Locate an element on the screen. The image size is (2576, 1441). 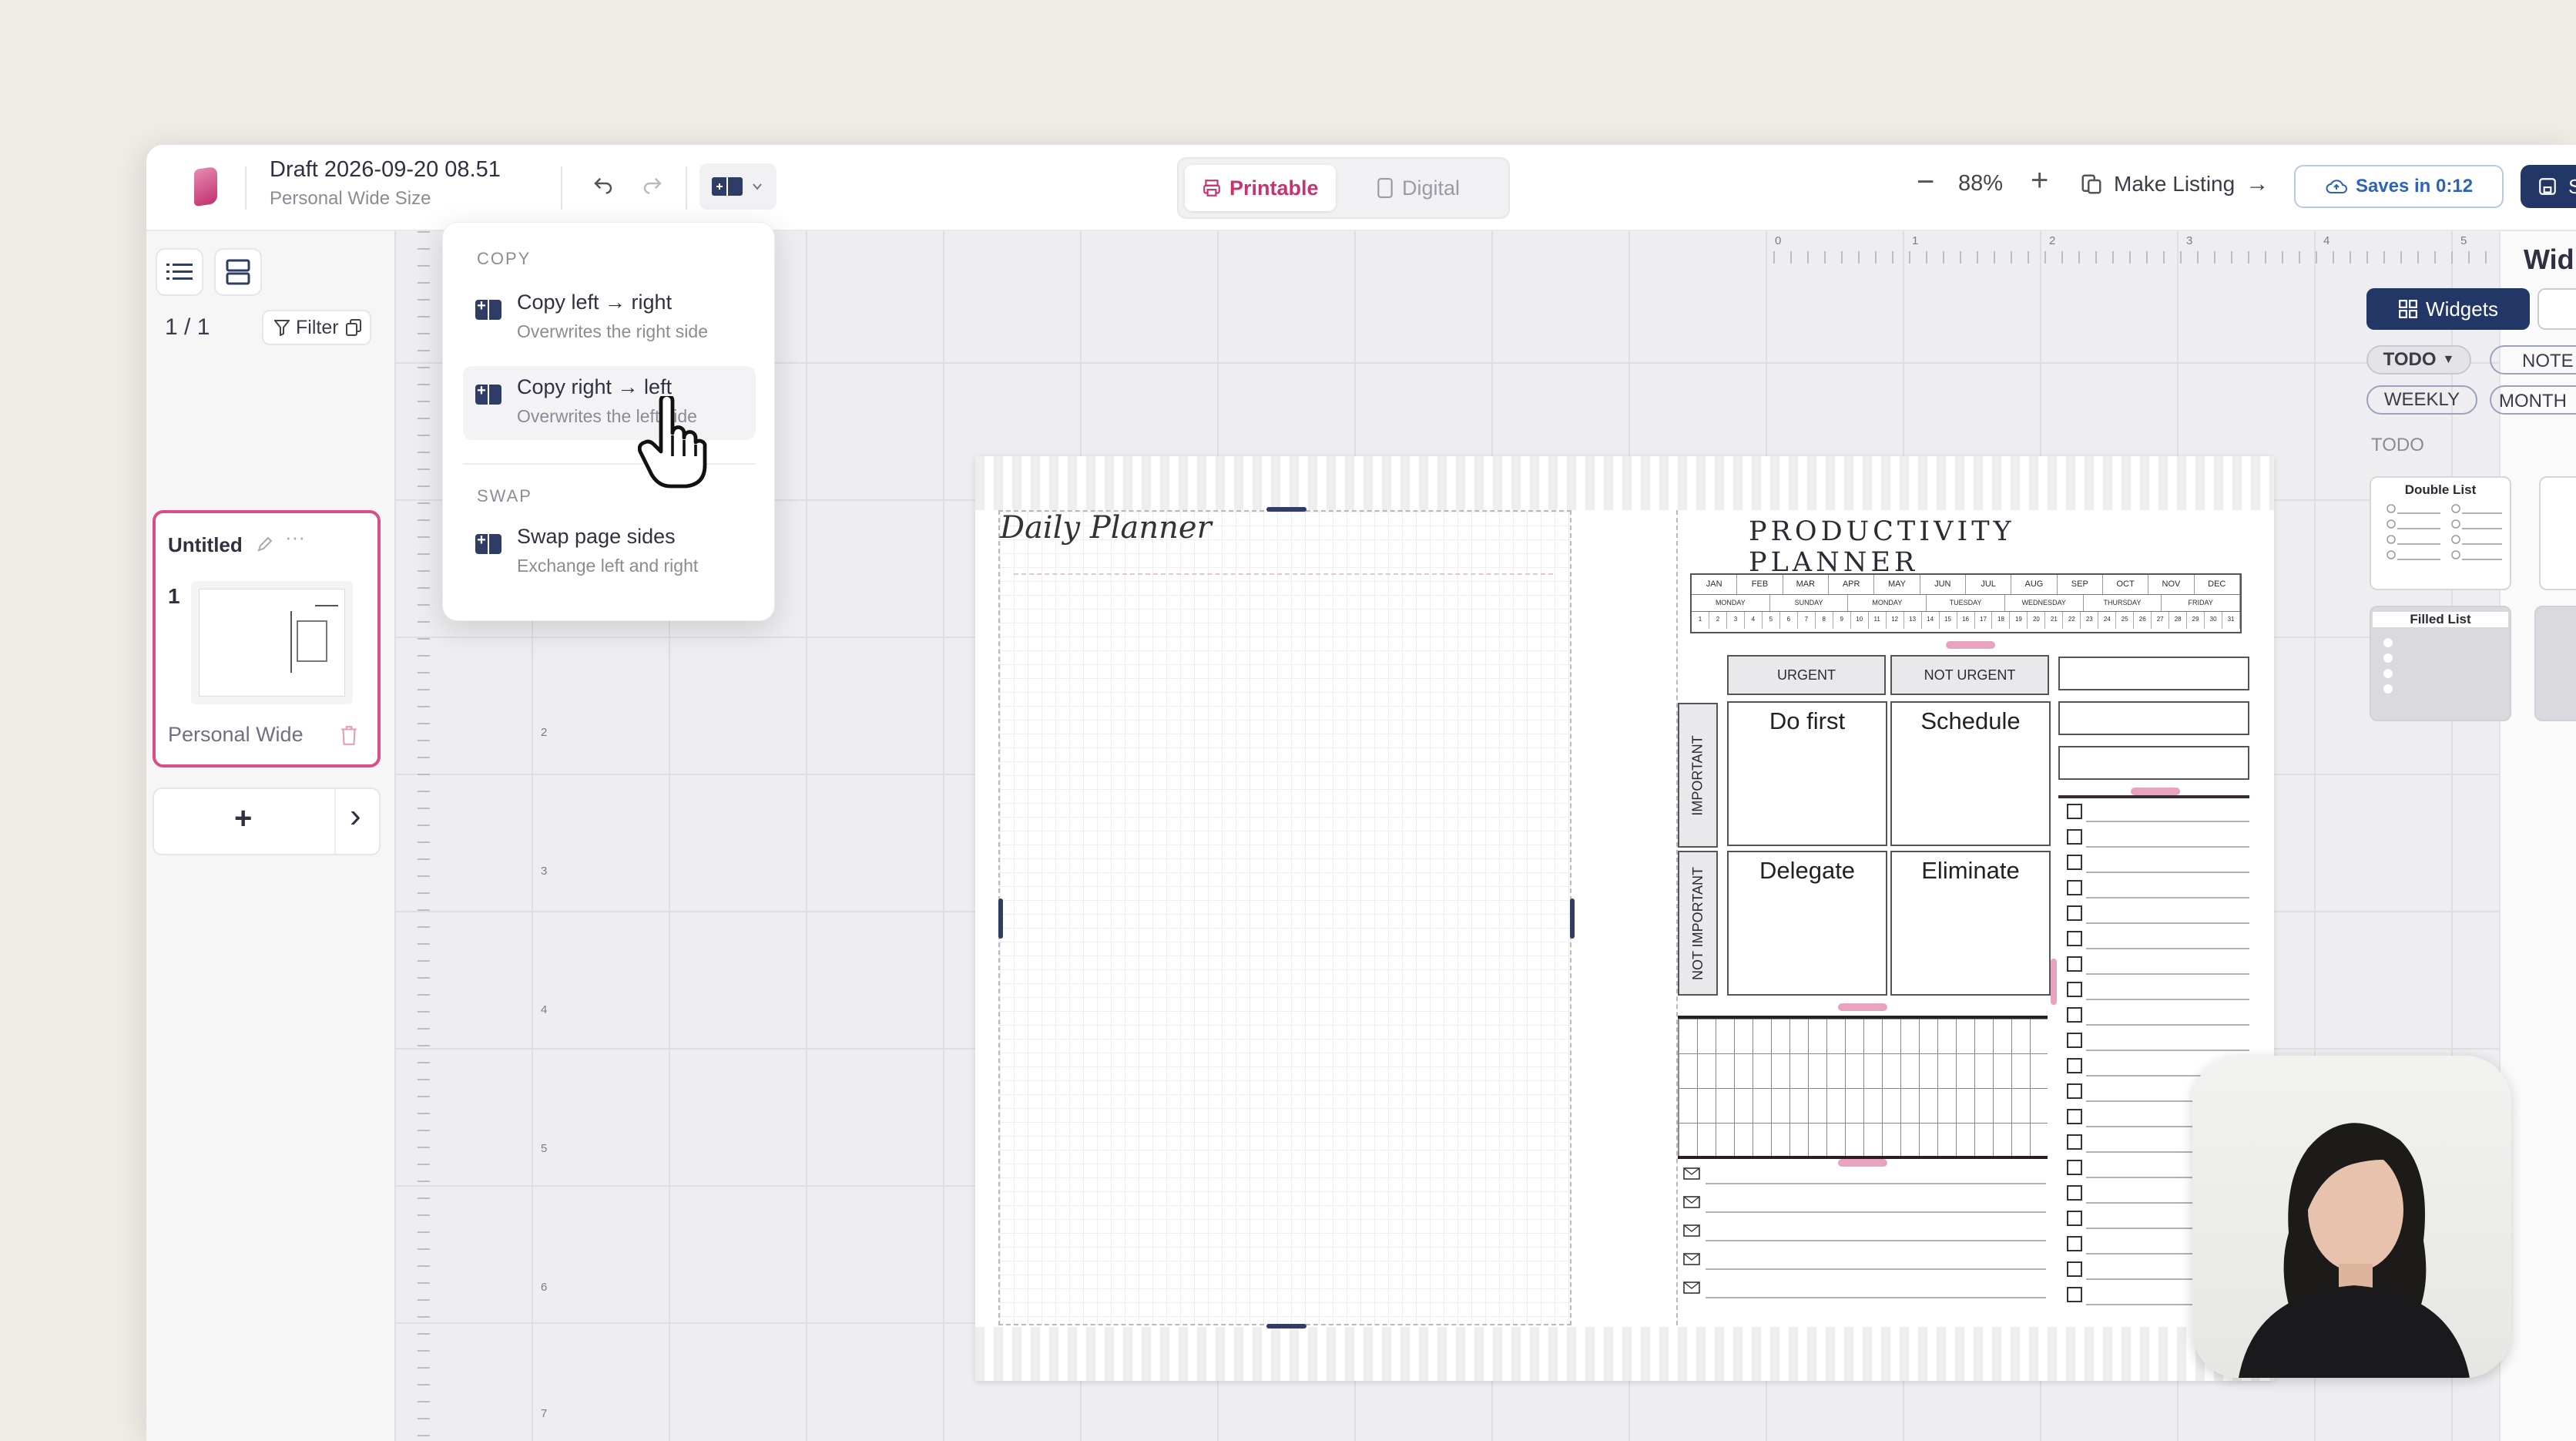
quadrant-delegate: Delegate is located at coordinates (1807, 923).